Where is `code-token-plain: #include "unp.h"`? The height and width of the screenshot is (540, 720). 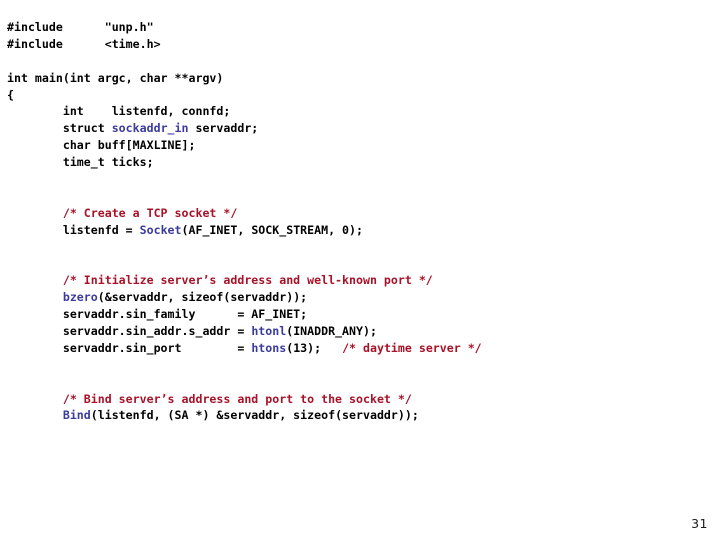 code-token-plain: #include "unp.h" is located at coordinates (80, 27).